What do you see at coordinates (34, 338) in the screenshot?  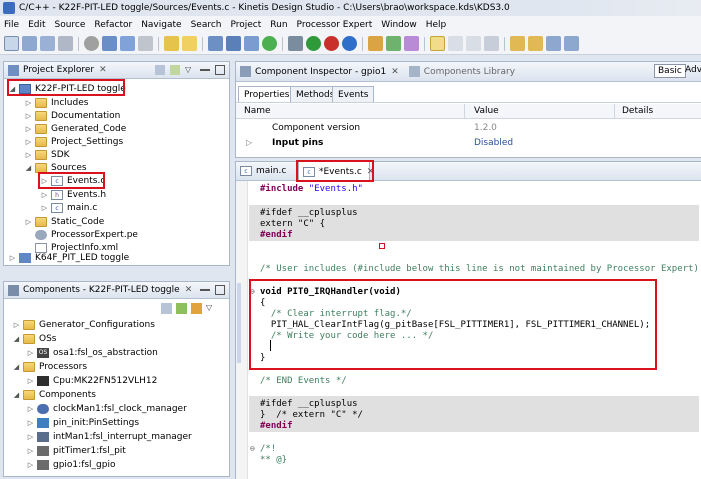 I see `tree-item-oss: ◢ OSs` at bounding box center [34, 338].